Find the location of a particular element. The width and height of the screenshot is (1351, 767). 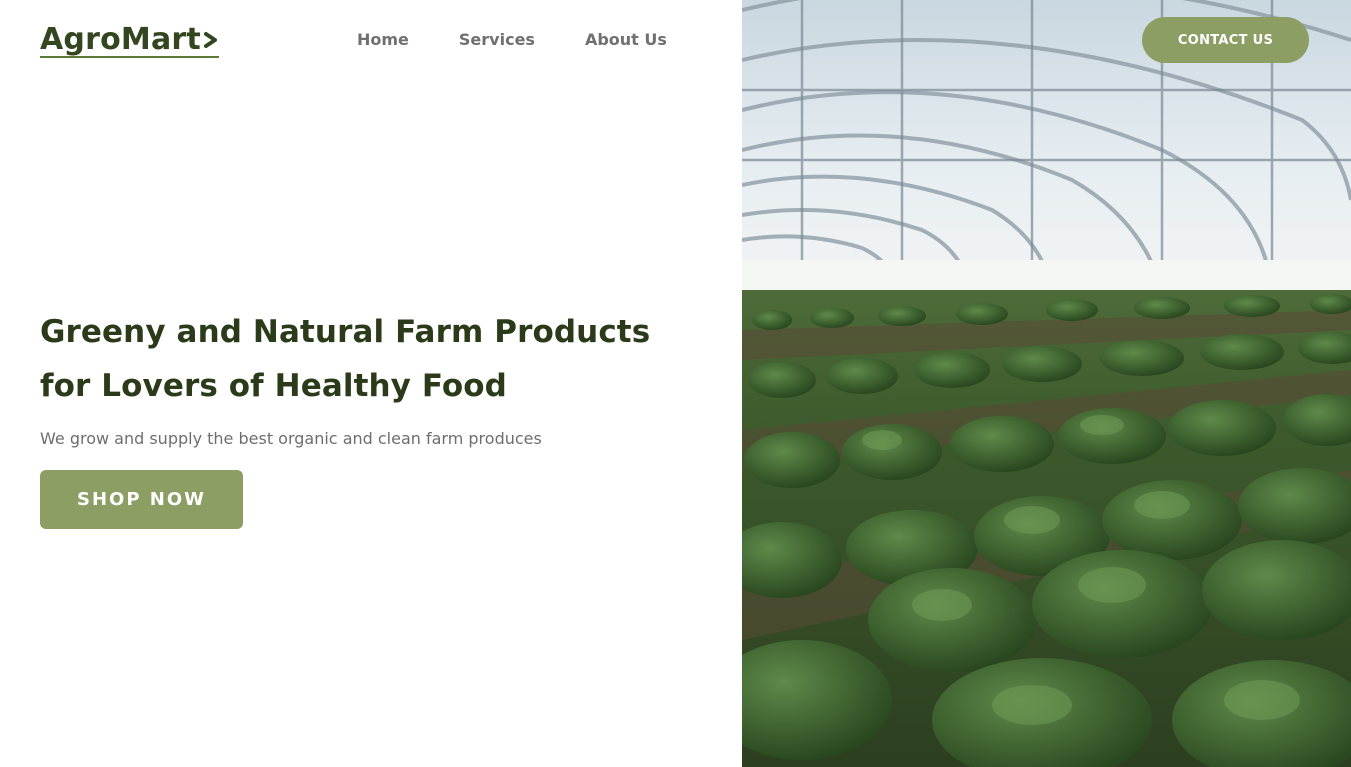

logo-link: AgroMart is located at coordinates (129, 40).